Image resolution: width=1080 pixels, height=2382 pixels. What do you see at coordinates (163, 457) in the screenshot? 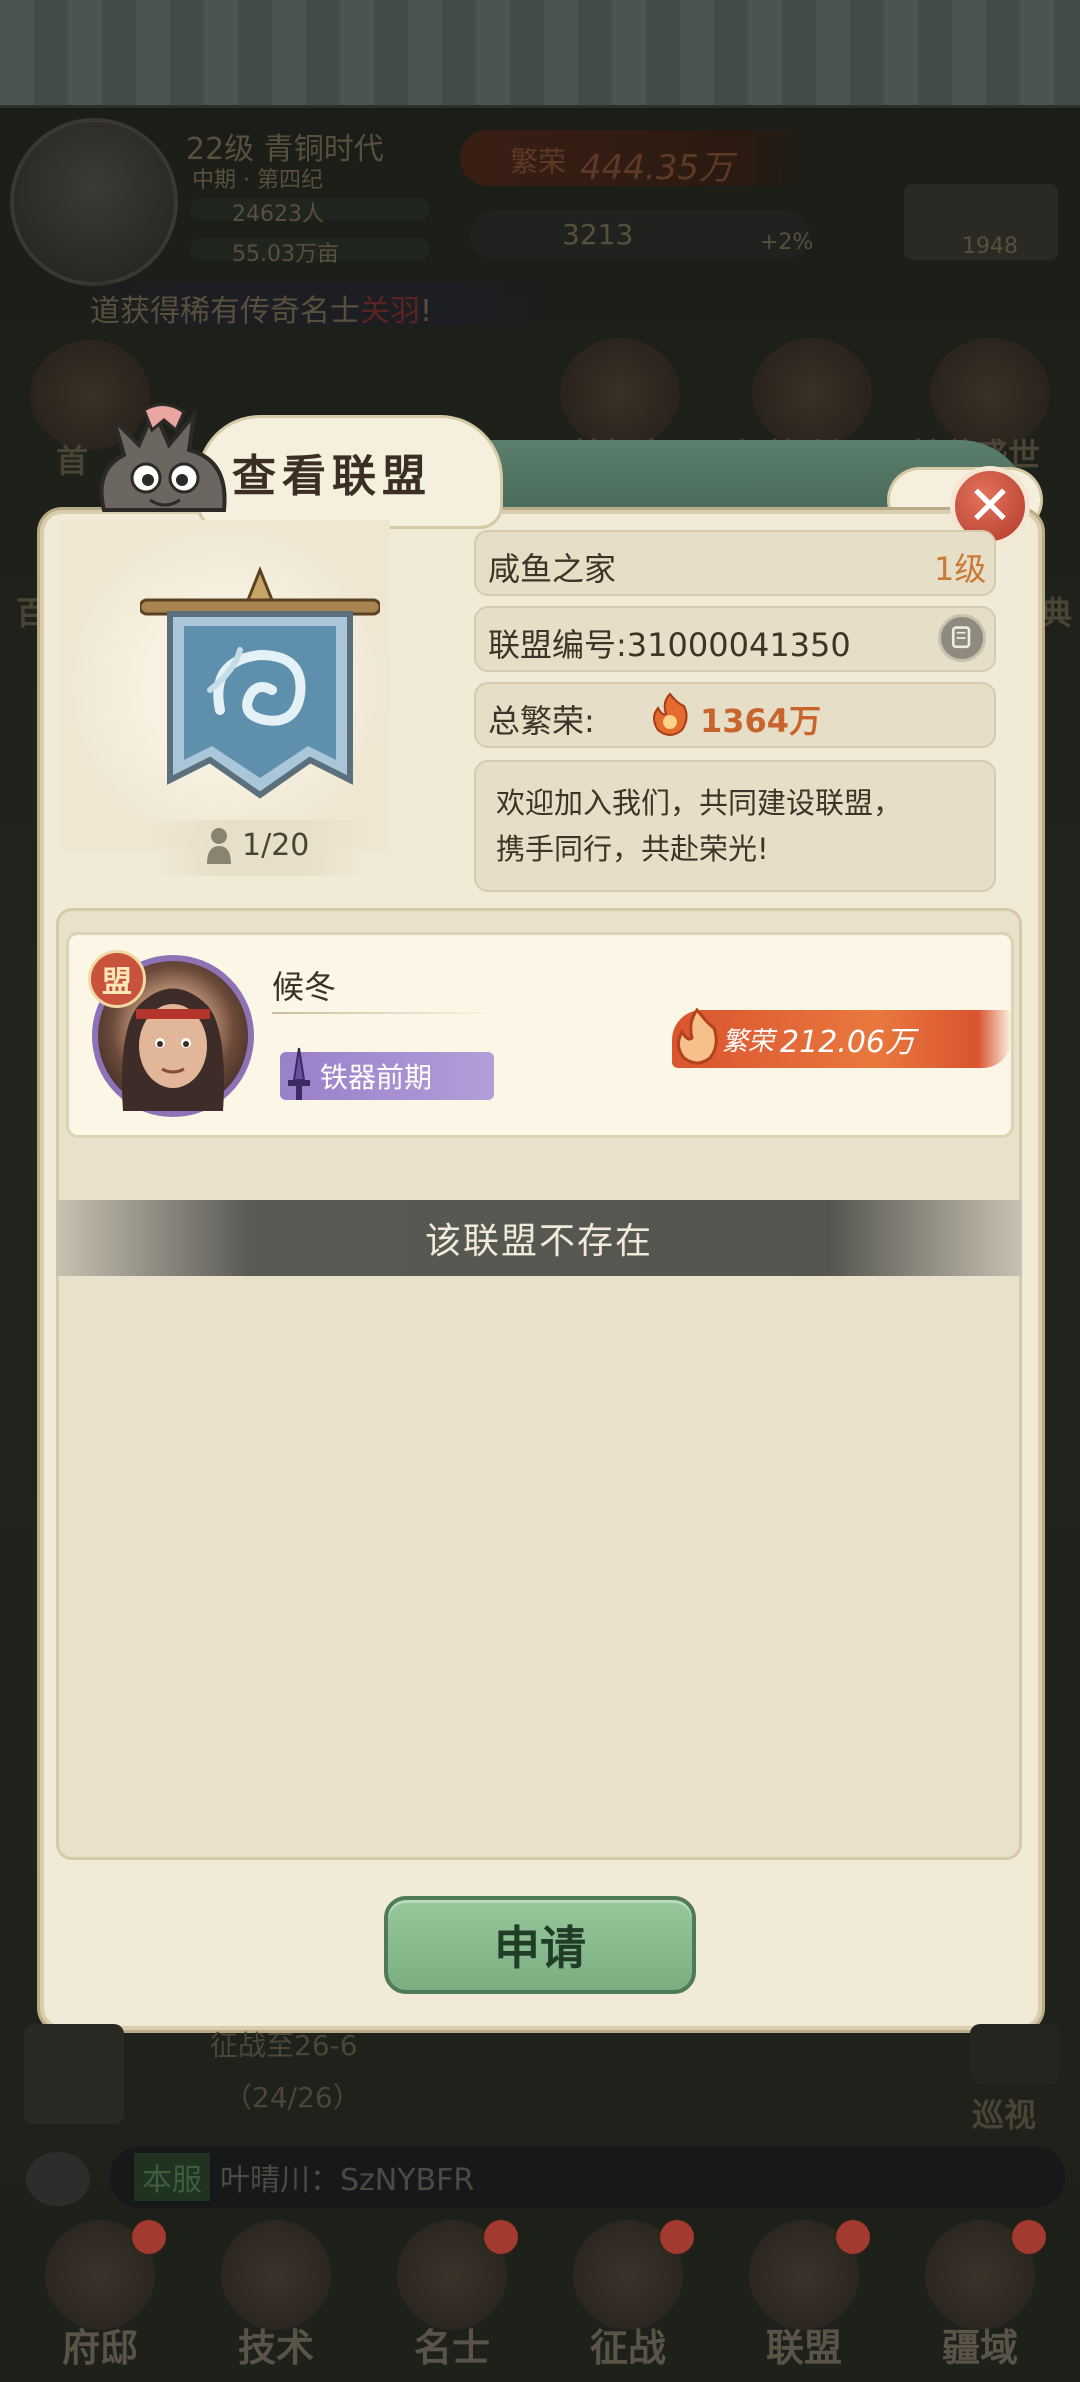
I see `dragon-mascot-icon` at bounding box center [163, 457].